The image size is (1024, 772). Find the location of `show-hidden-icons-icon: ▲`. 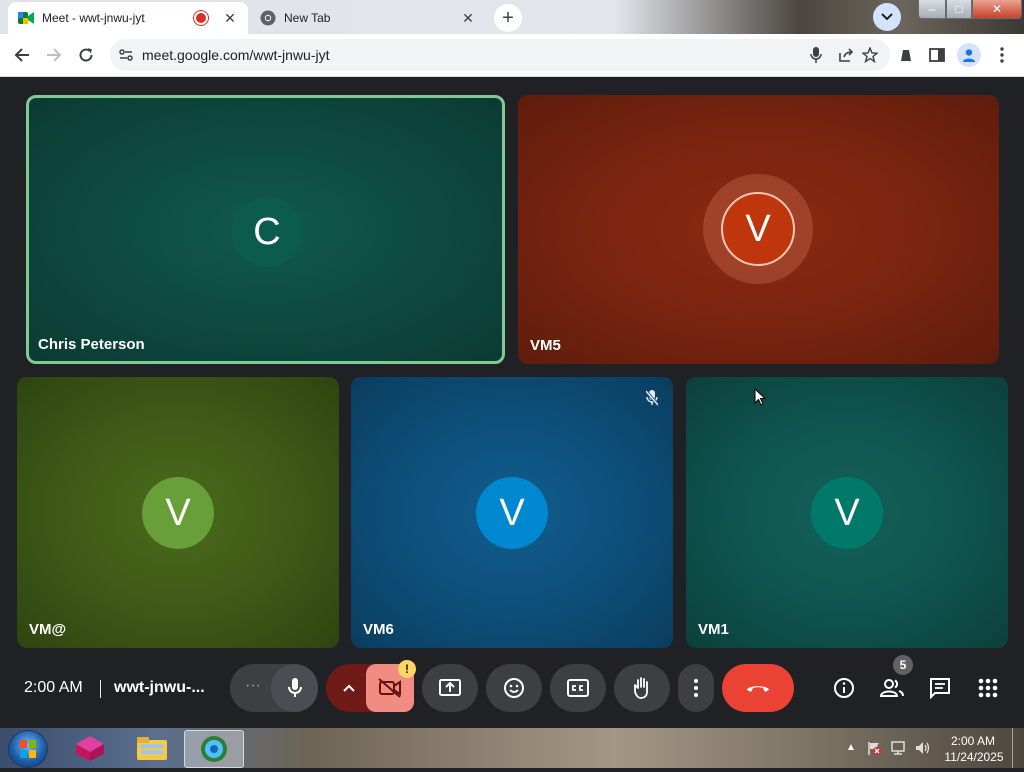

show-hidden-icons-icon: ▲ is located at coordinates (851, 747).